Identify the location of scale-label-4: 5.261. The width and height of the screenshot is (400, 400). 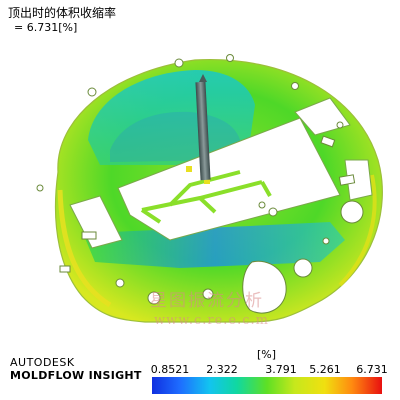
(325, 369).